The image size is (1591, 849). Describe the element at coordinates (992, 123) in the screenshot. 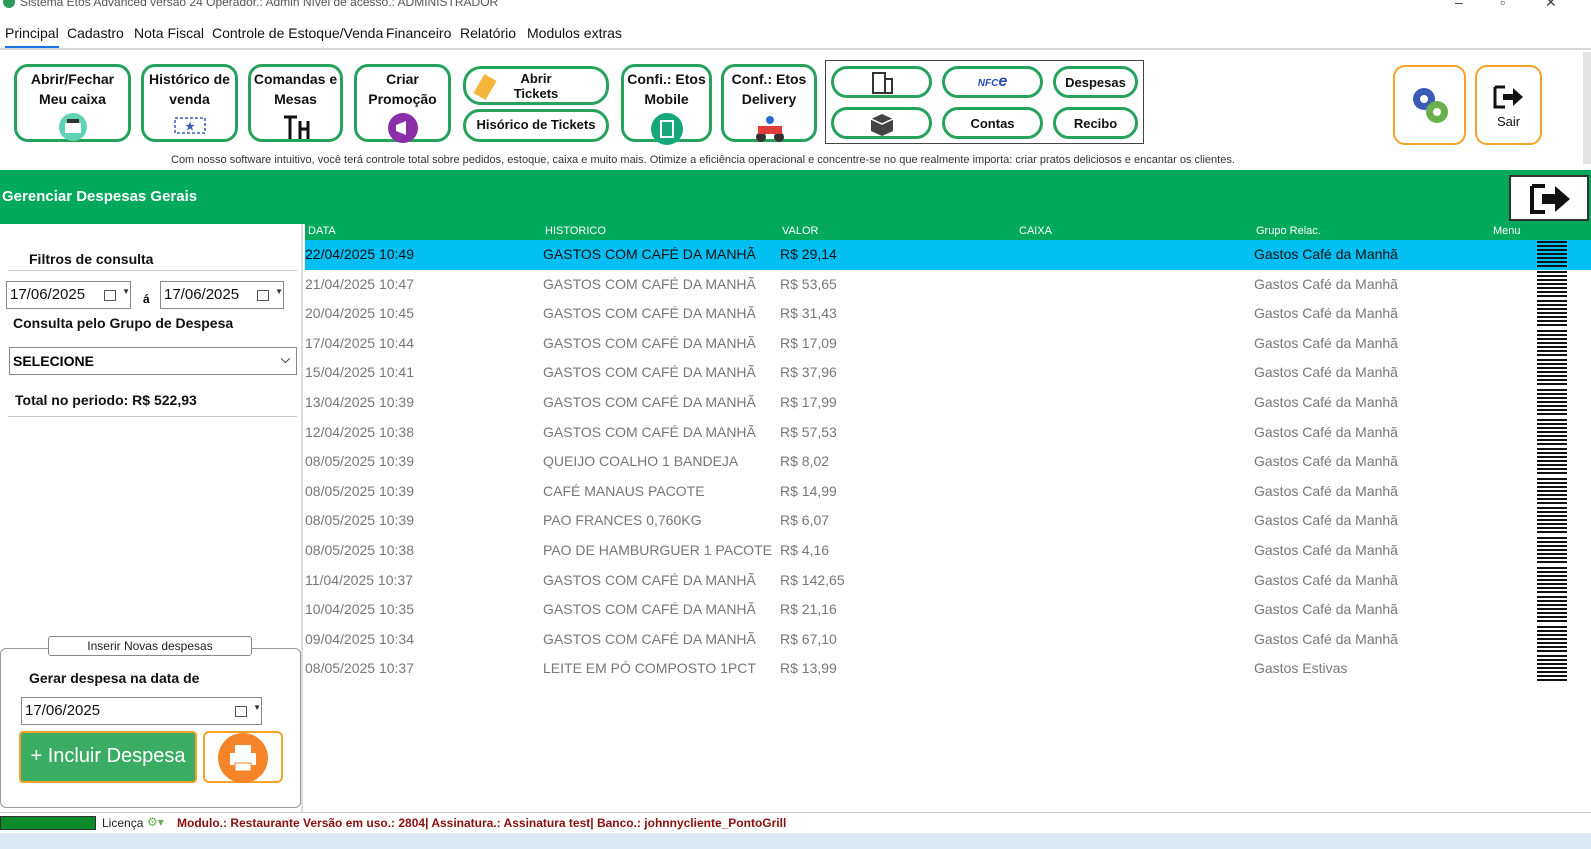

I see `contas-button: Contas` at that location.